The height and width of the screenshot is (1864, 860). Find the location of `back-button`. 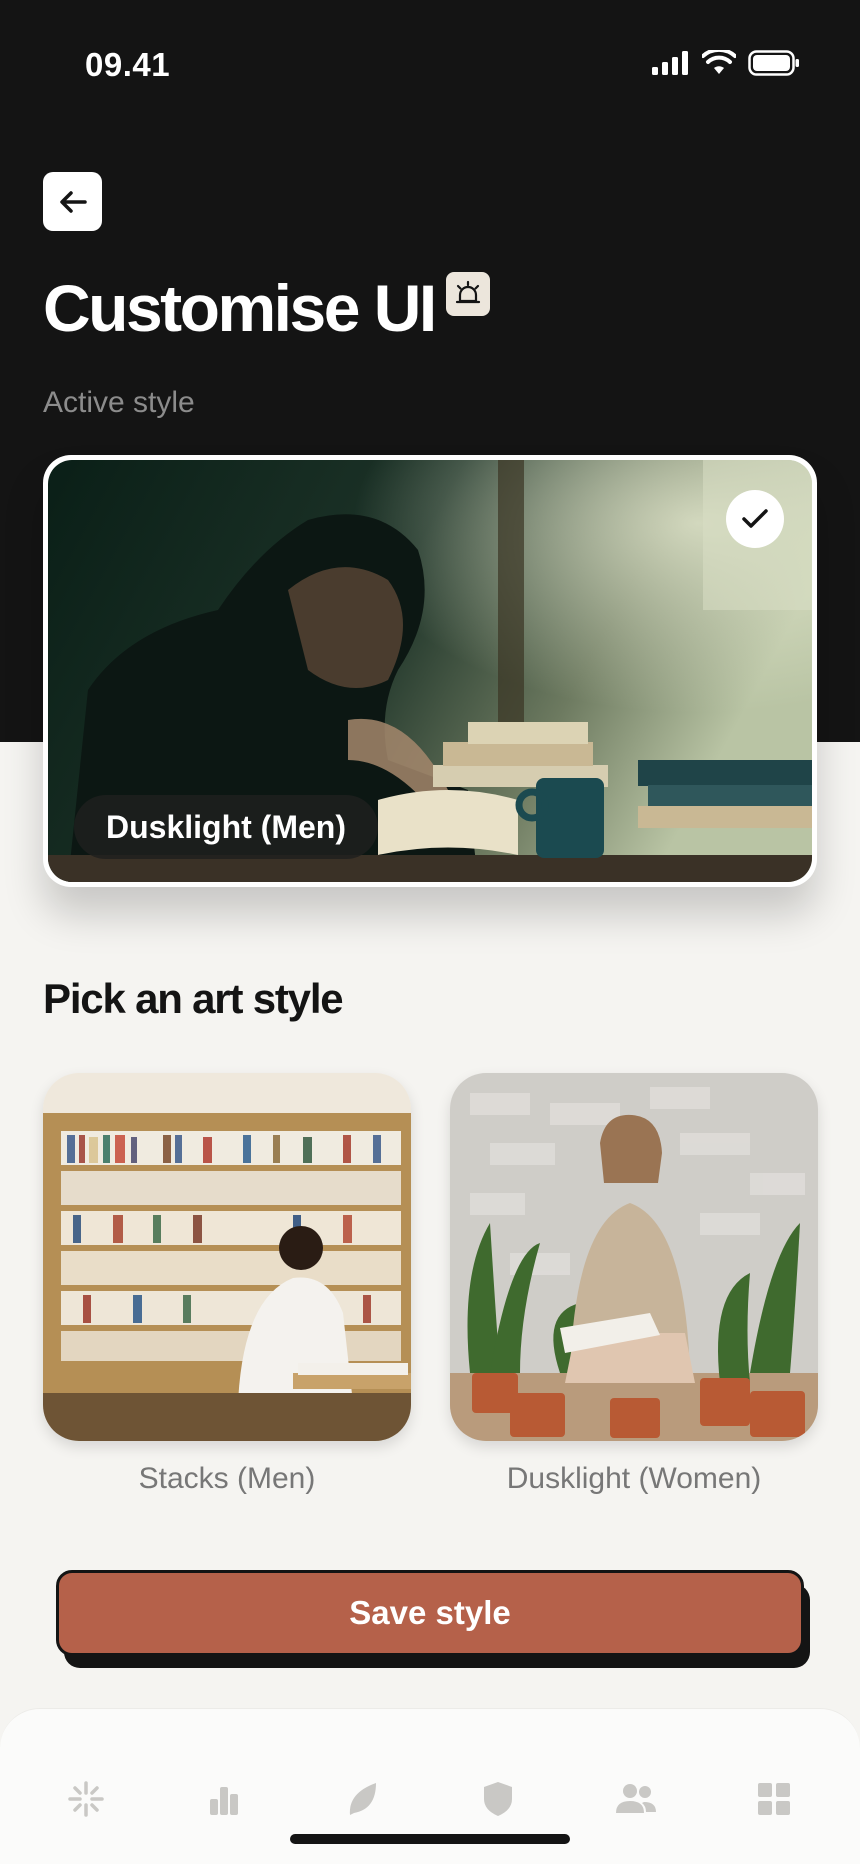

back-button is located at coordinates (72, 201).